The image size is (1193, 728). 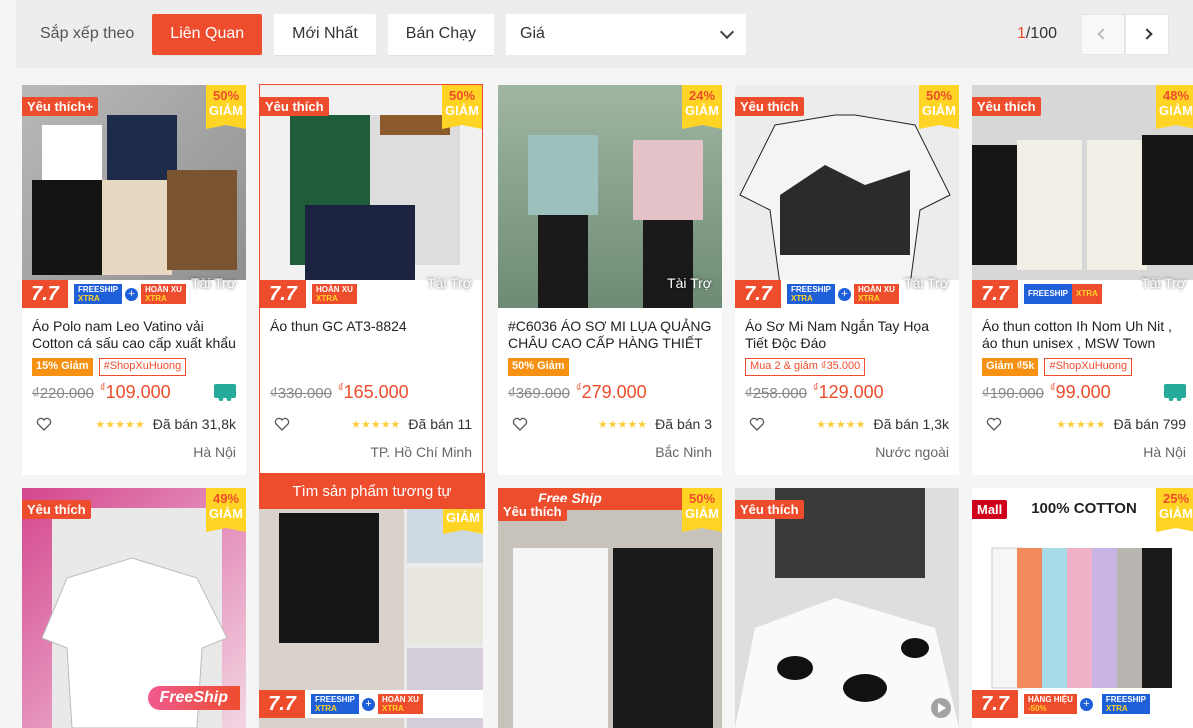 I want to click on product-image: Yêu thích 49% GIẢM FreeShip, so click(x=134, y=608).